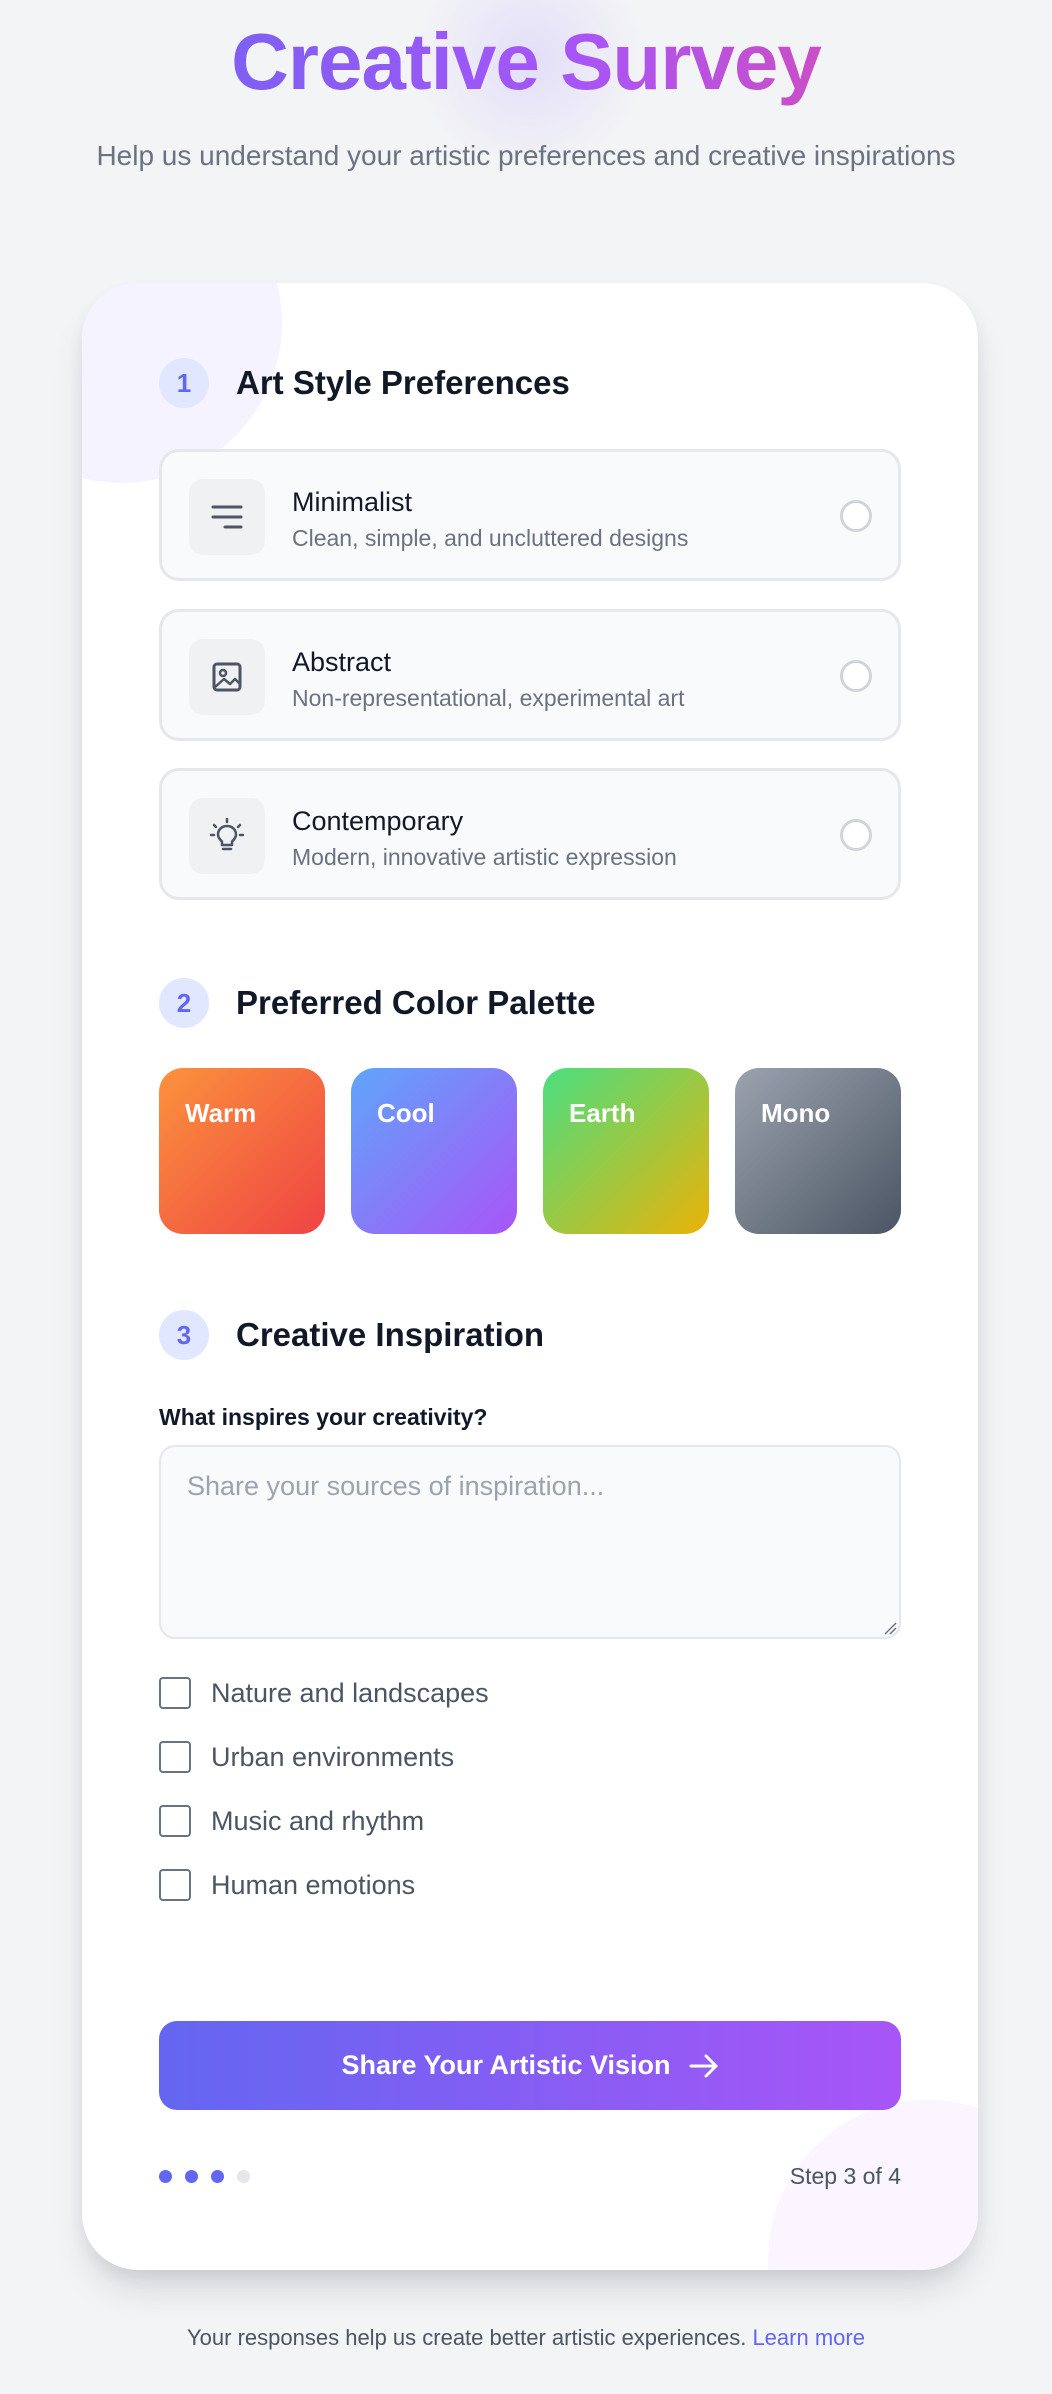  I want to click on palette-warm: Warm, so click(242, 1151).